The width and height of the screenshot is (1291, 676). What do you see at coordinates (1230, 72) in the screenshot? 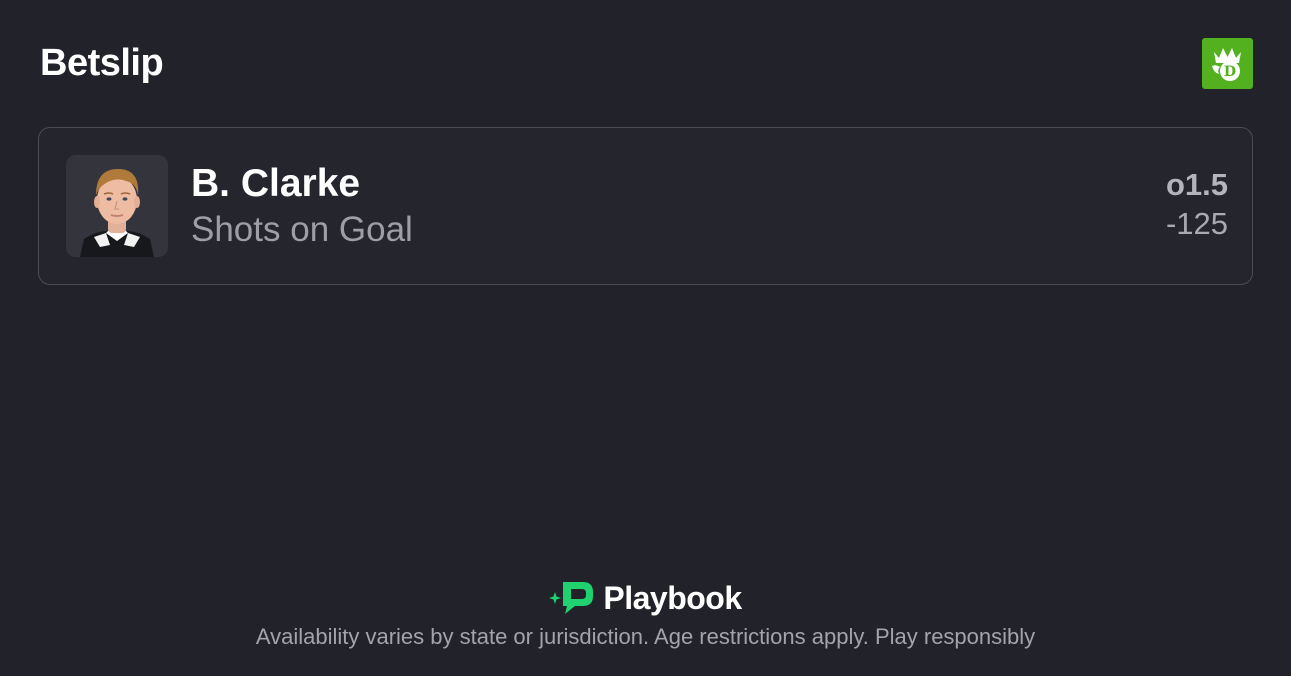
I see `svg-text: D` at bounding box center [1230, 72].